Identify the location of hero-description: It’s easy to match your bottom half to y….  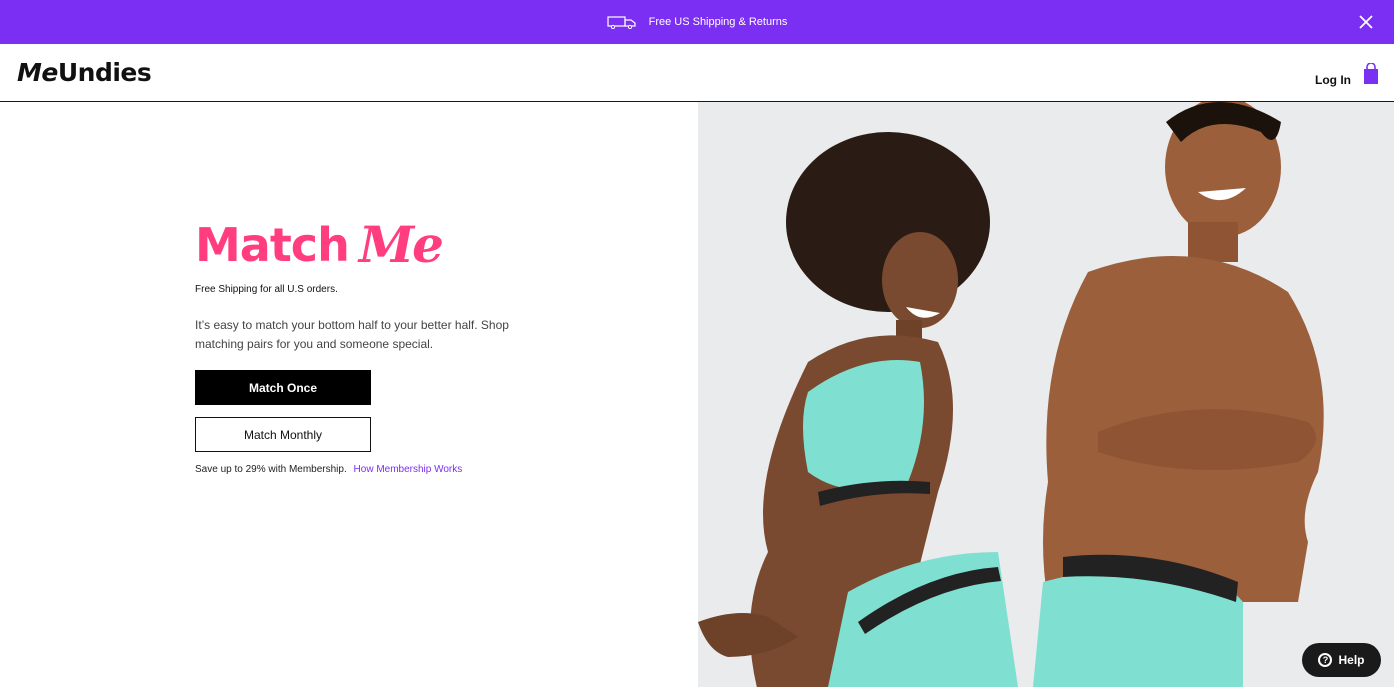
(352, 334).